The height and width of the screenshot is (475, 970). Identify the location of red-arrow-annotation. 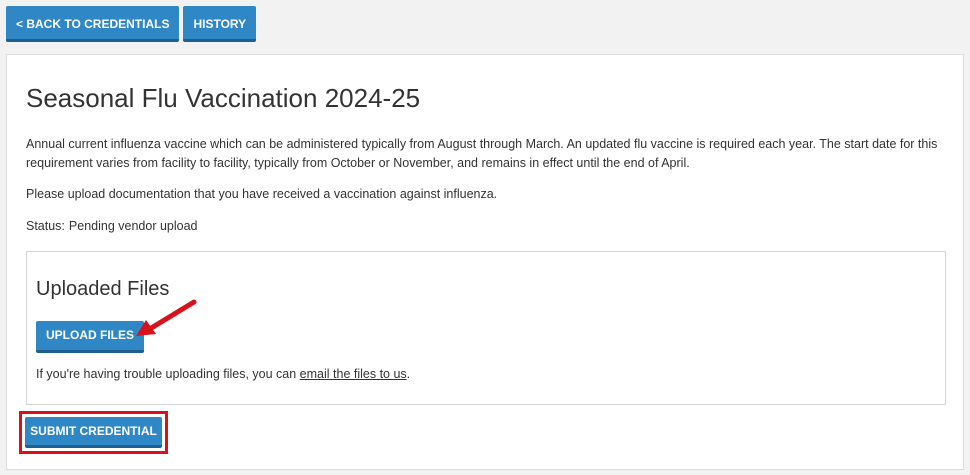
(166, 317).